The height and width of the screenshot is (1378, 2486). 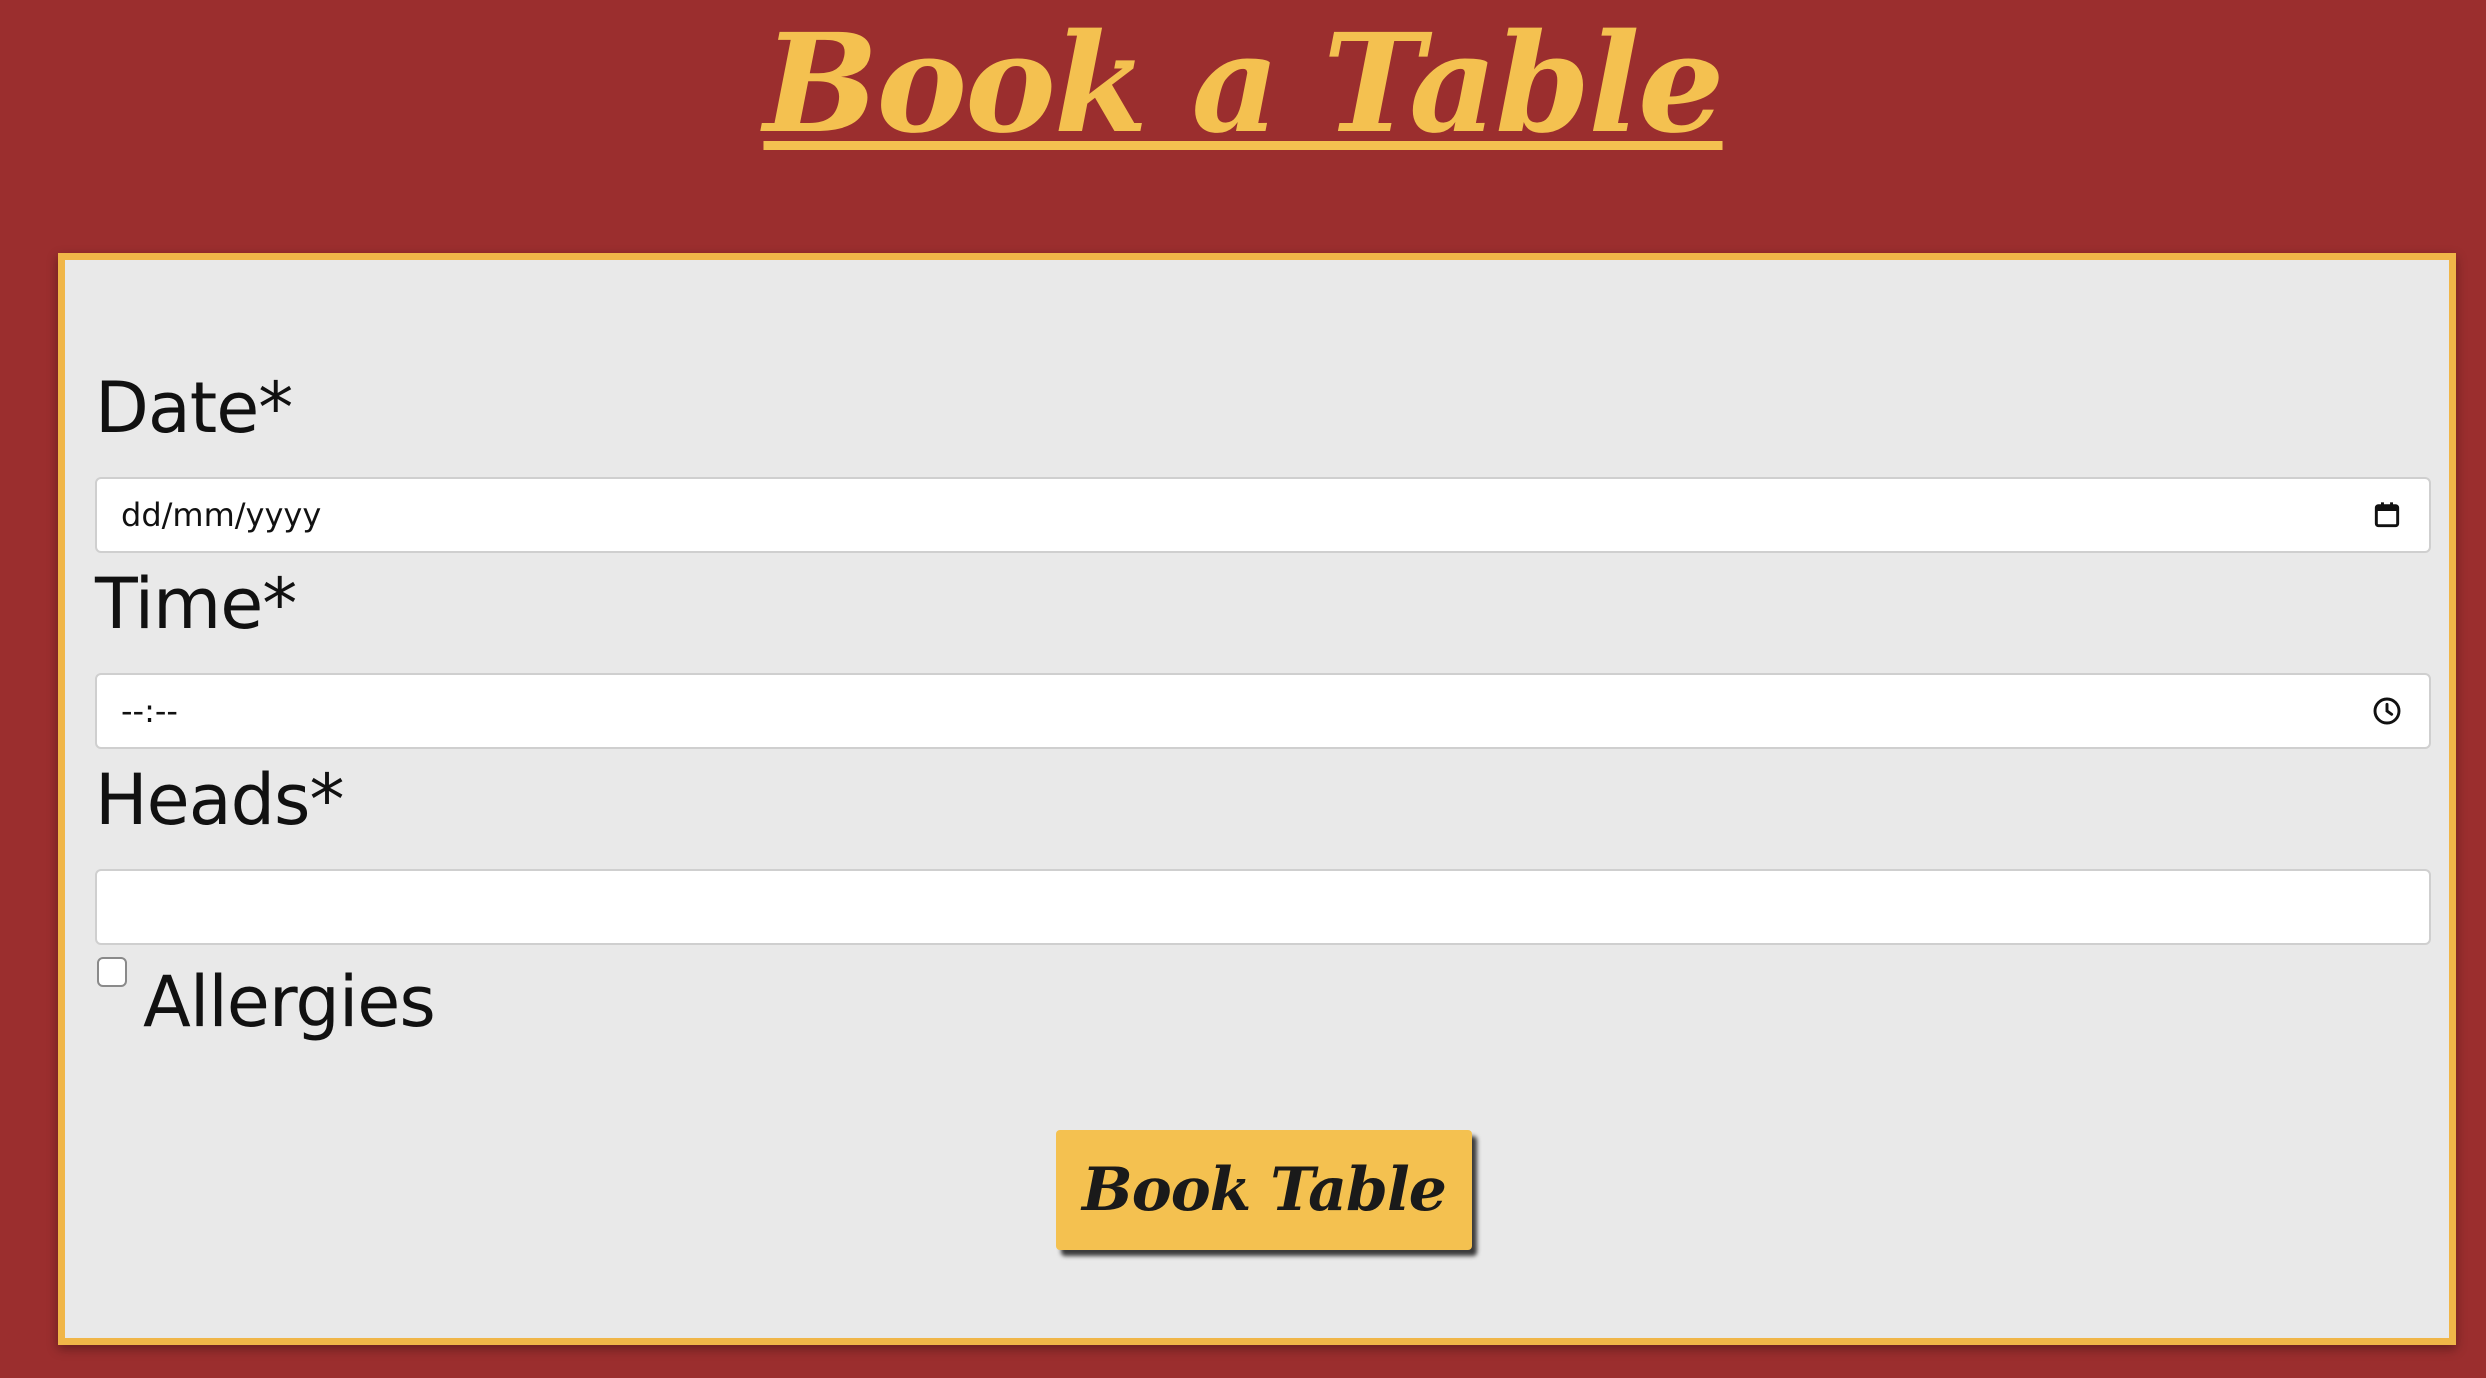 I want to click on allergies-label: Allergies, so click(x=289, y=1002).